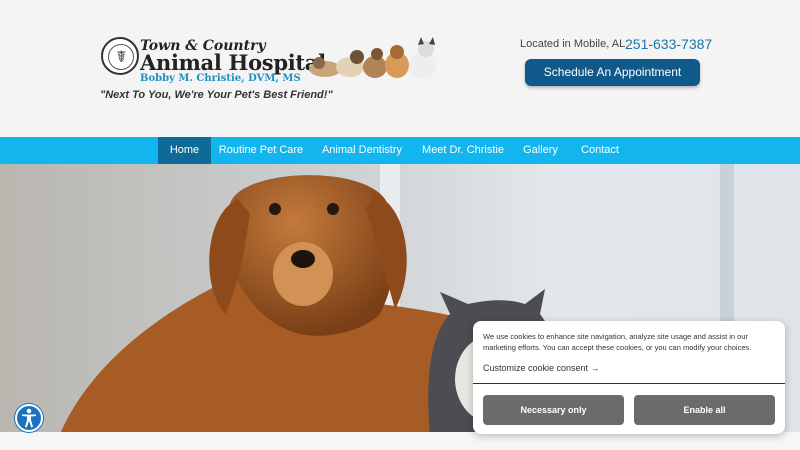  Describe the element at coordinates (600, 150) in the screenshot. I see `nav-item-contact: Contact` at that location.